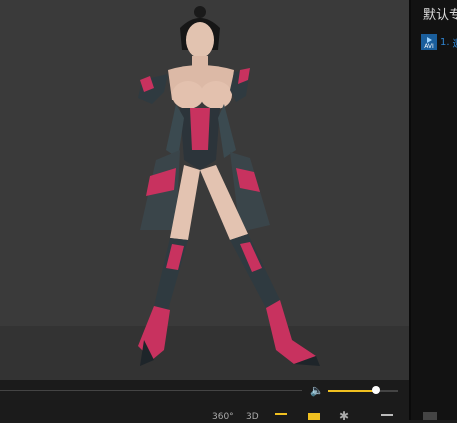  What do you see at coordinates (151, 390) in the screenshot?
I see `progress-bar` at bounding box center [151, 390].